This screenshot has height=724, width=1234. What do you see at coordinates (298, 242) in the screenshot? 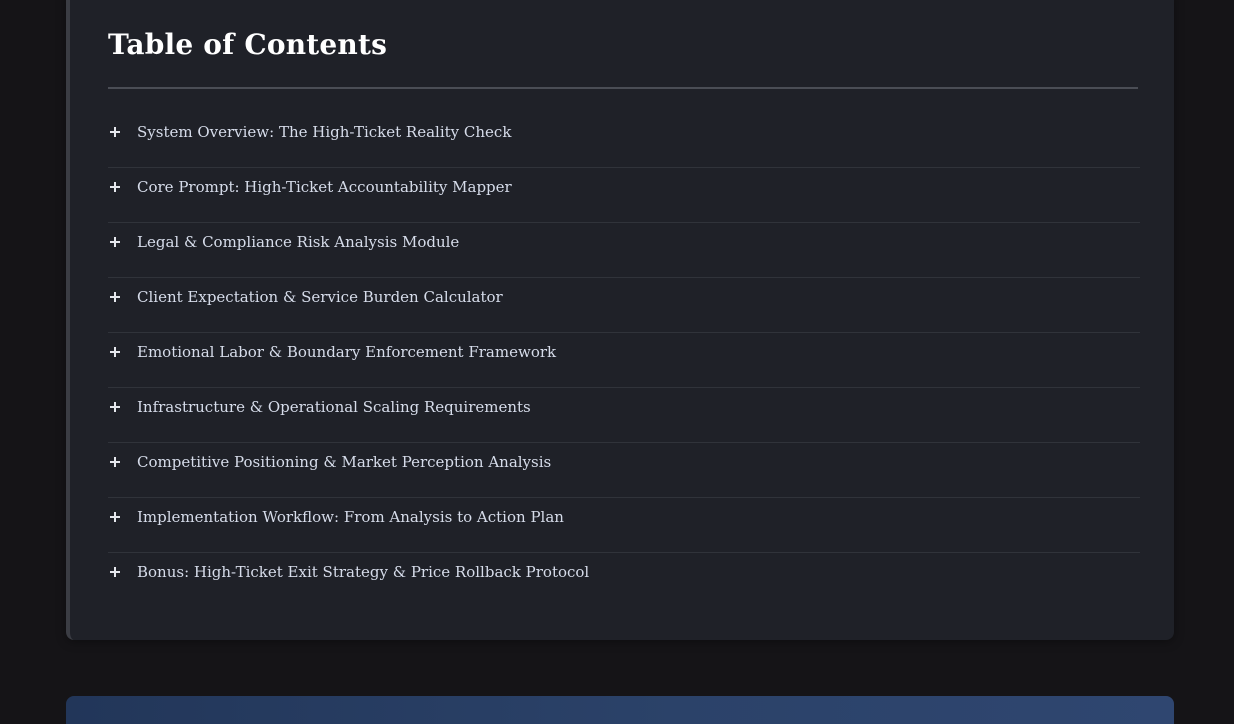
I see `toc-item-label: Legal & Compliance Risk Analysis Module` at bounding box center [298, 242].